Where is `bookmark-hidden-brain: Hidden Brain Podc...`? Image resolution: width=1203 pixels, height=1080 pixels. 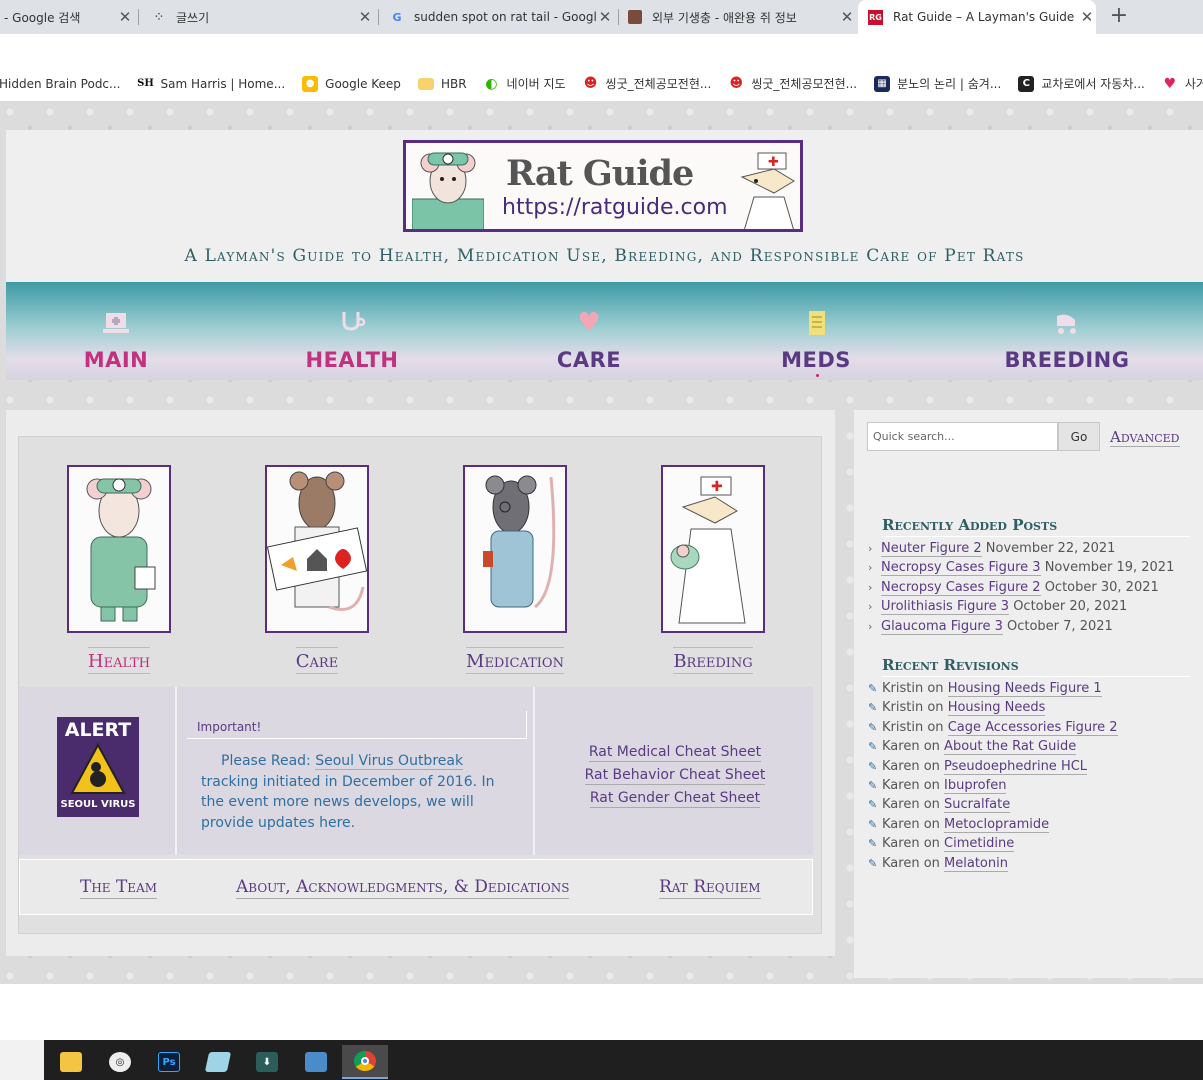
bookmark-hidden-brain: Hidden Brain Podc... is located at coordinates (60, 84).